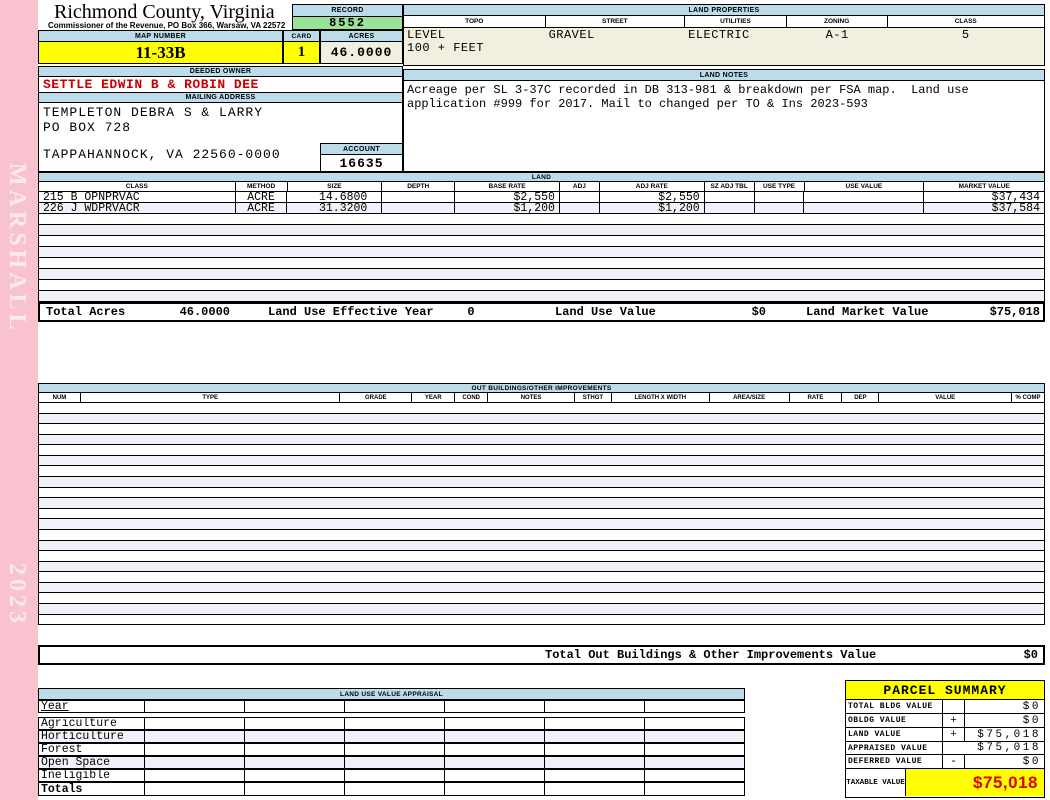  What do you see at coordinates (945, 762) in the screenshot?
I see `parcel-summary-row: DEFERRED VALUE - $0` at bounding box center [945, 762].